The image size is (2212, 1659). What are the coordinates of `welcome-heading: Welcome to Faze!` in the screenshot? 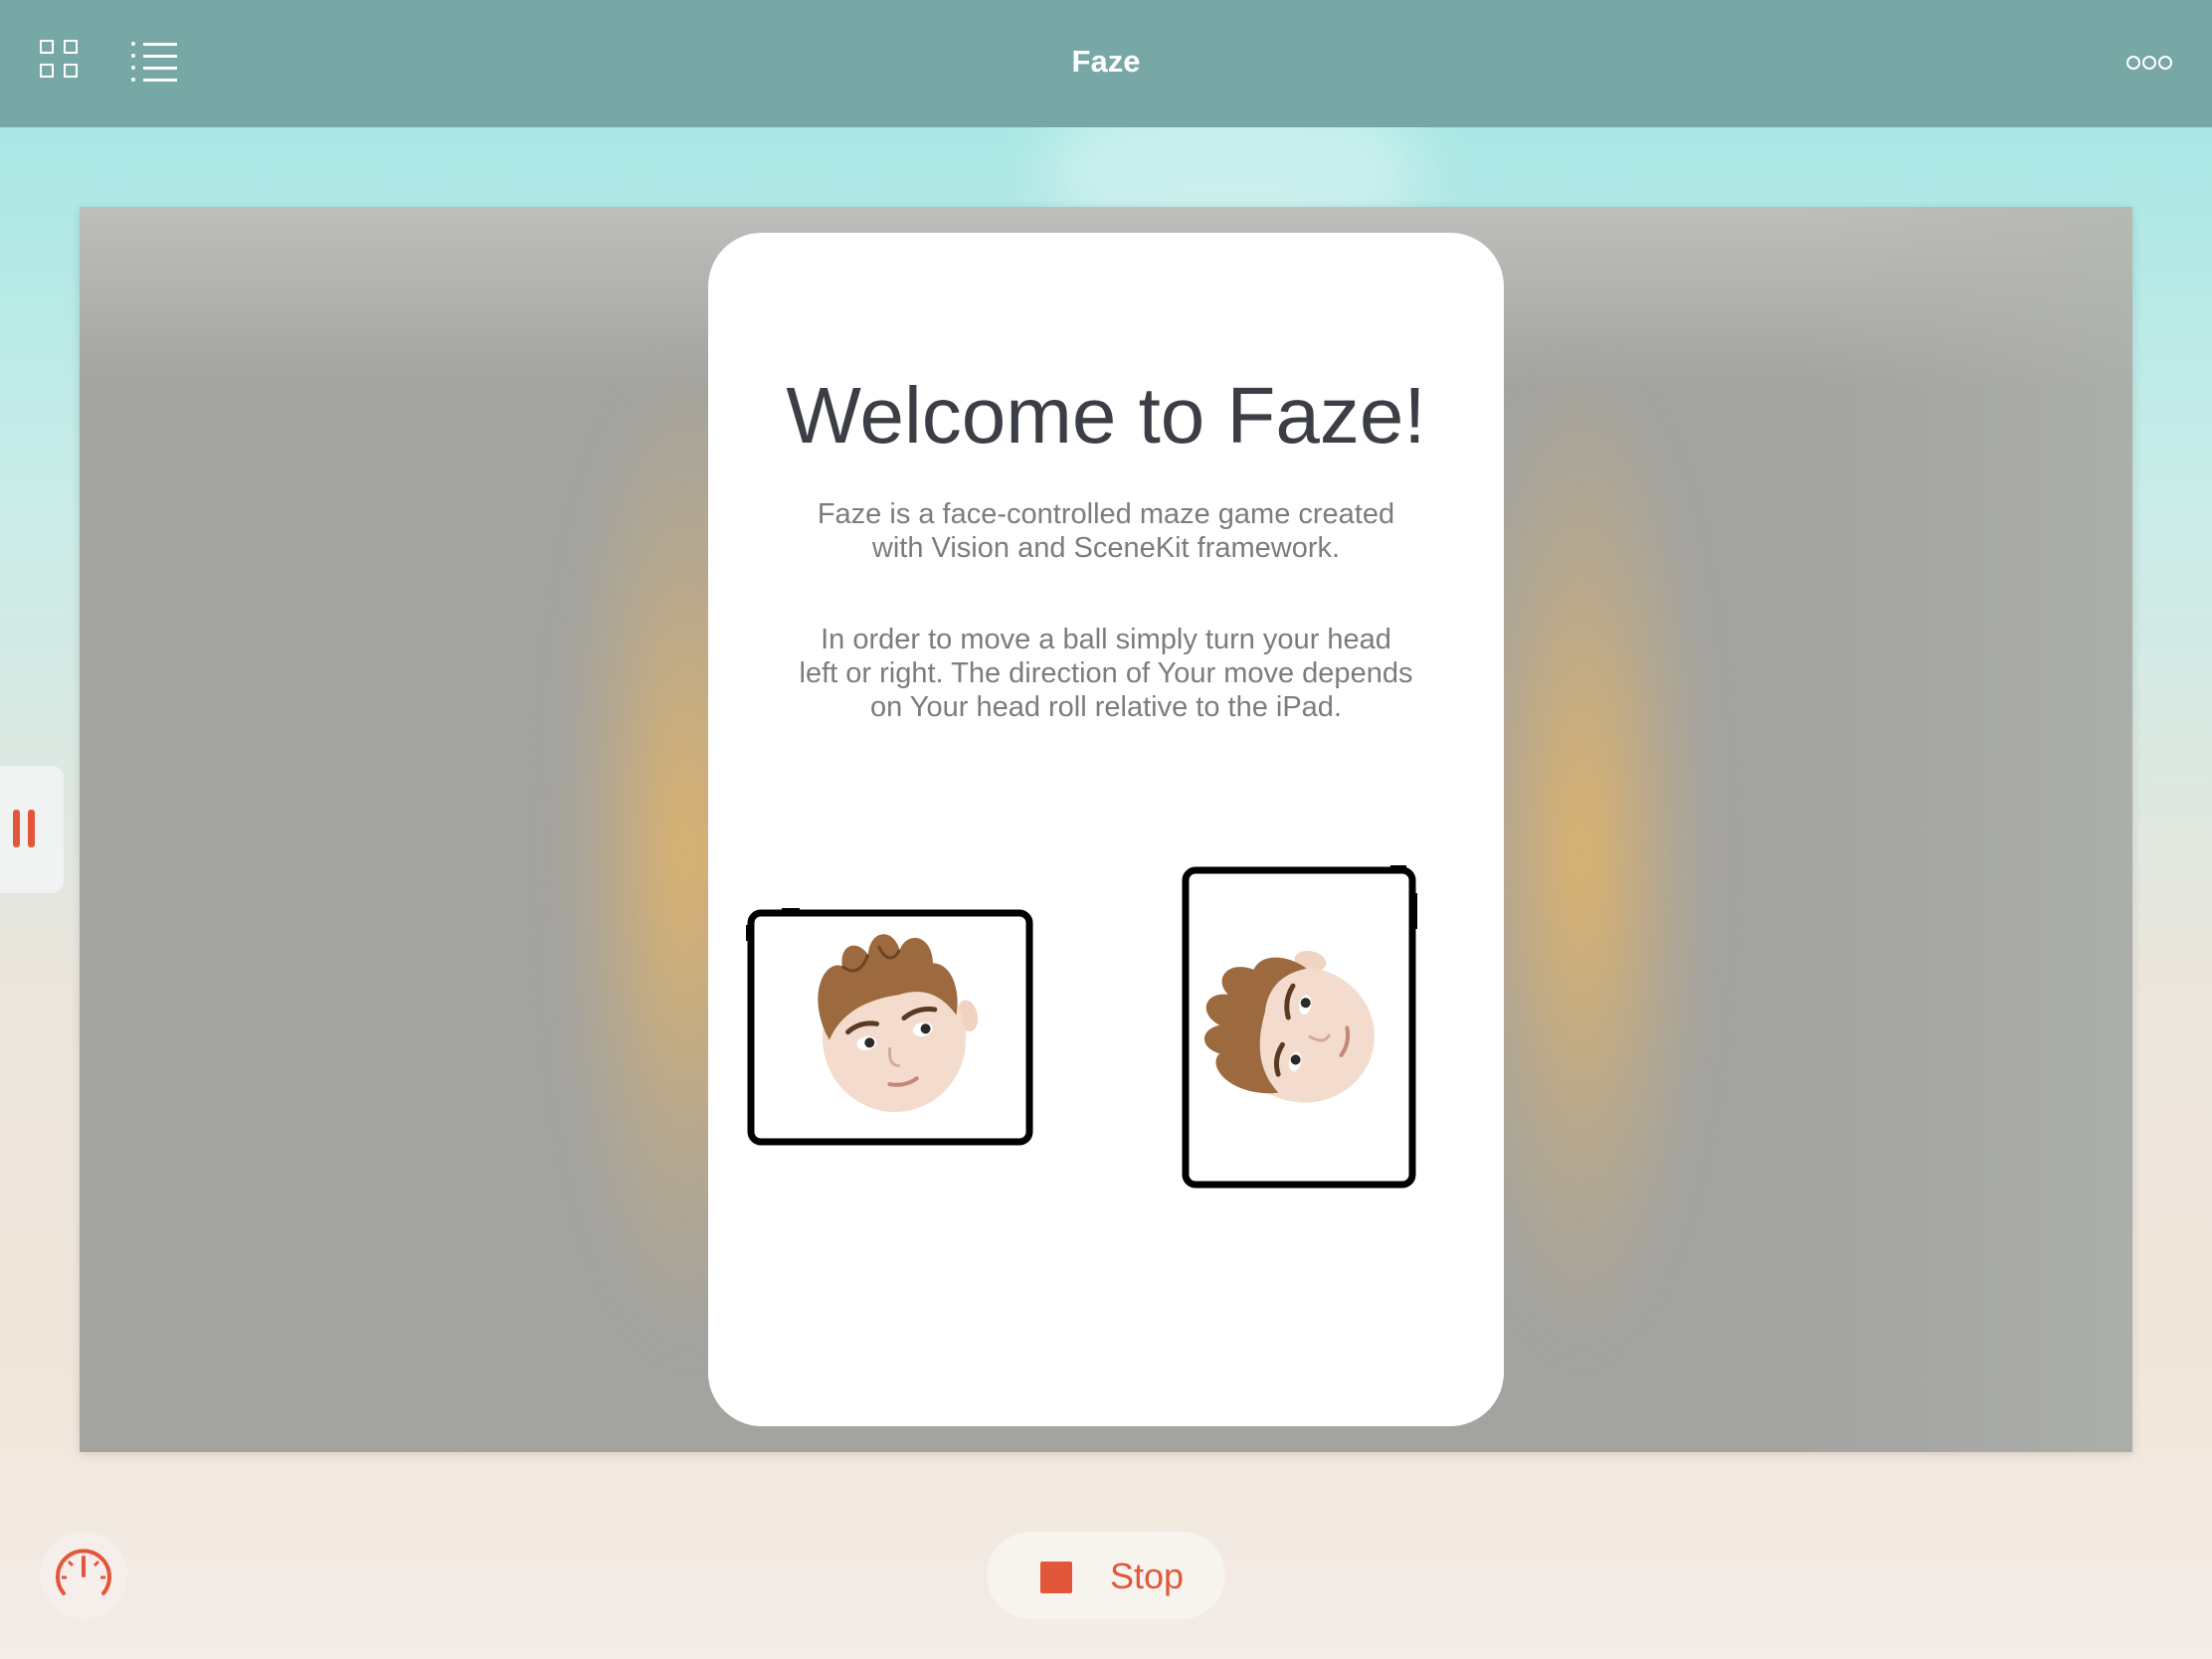 It's located at (1106, 415).